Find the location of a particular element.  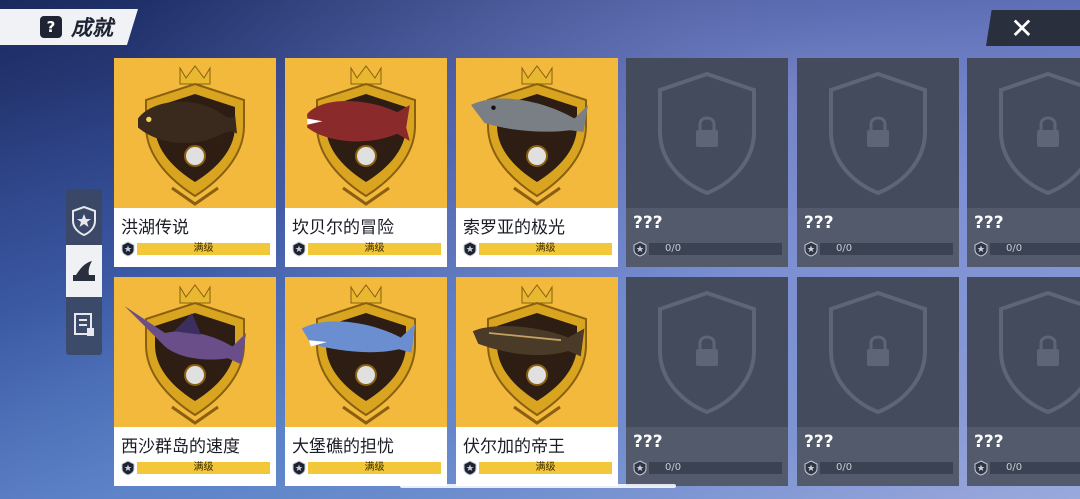

help-icon: ? is located at coordinates (51, 27).